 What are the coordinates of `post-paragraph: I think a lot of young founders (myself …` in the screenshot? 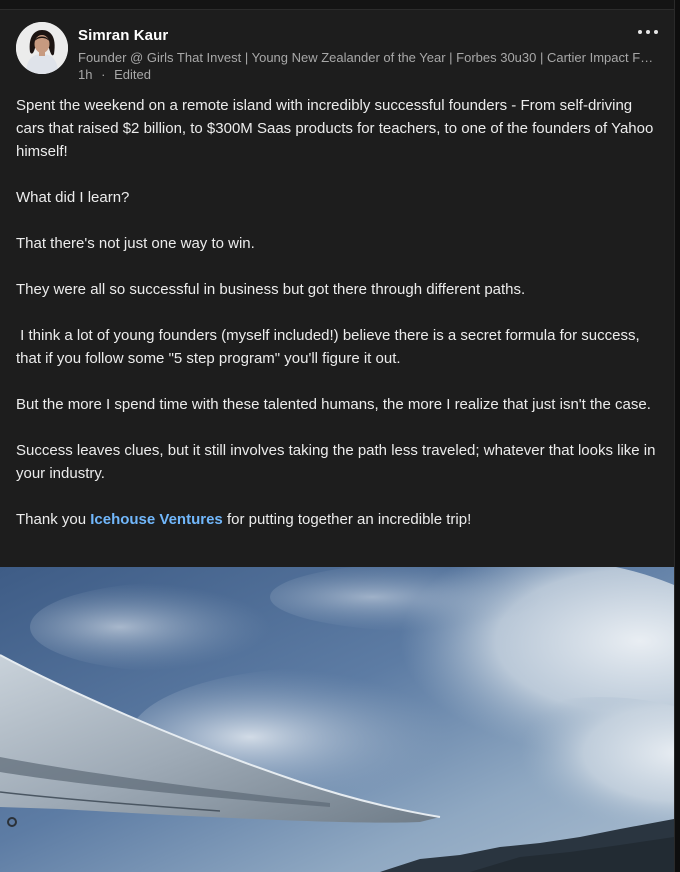 It's located at (330, 347).